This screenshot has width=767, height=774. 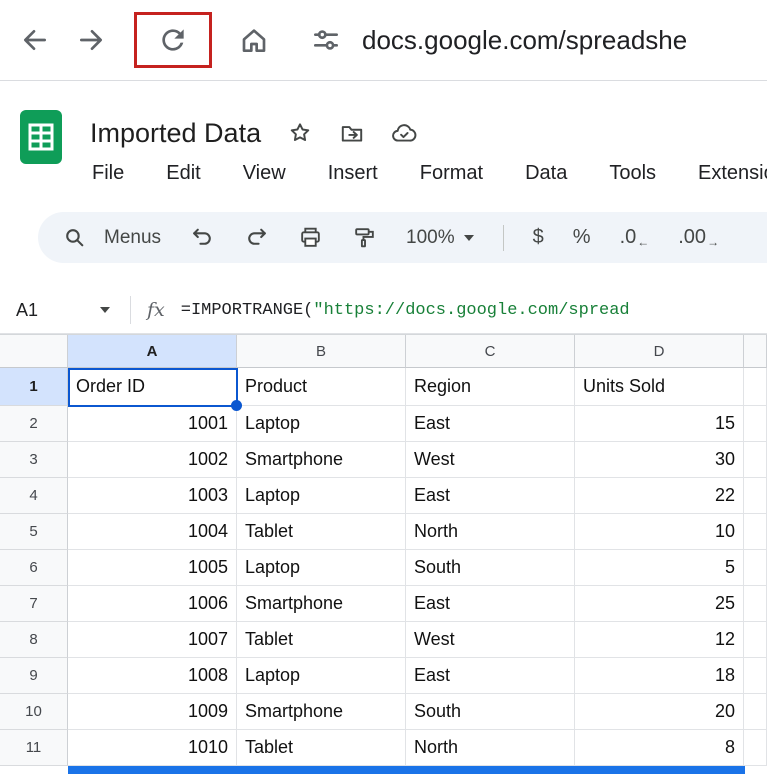 What do you see at coordinates (490, 748) in the screenshot?
I see `cell-C11: North` at bounding box center [490, 748].